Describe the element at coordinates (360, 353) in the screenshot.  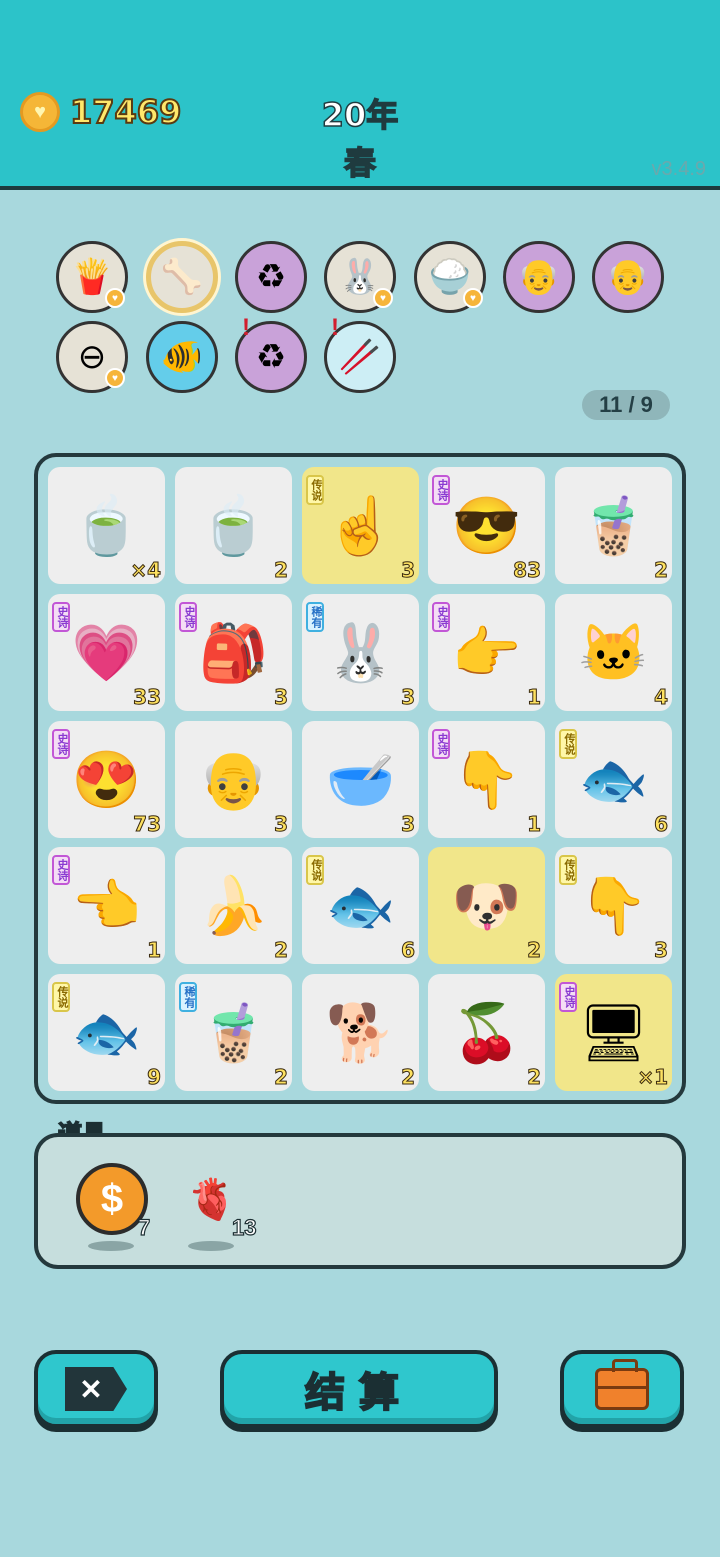
I see `modifier-chopsticks: 🥢!` at that location.